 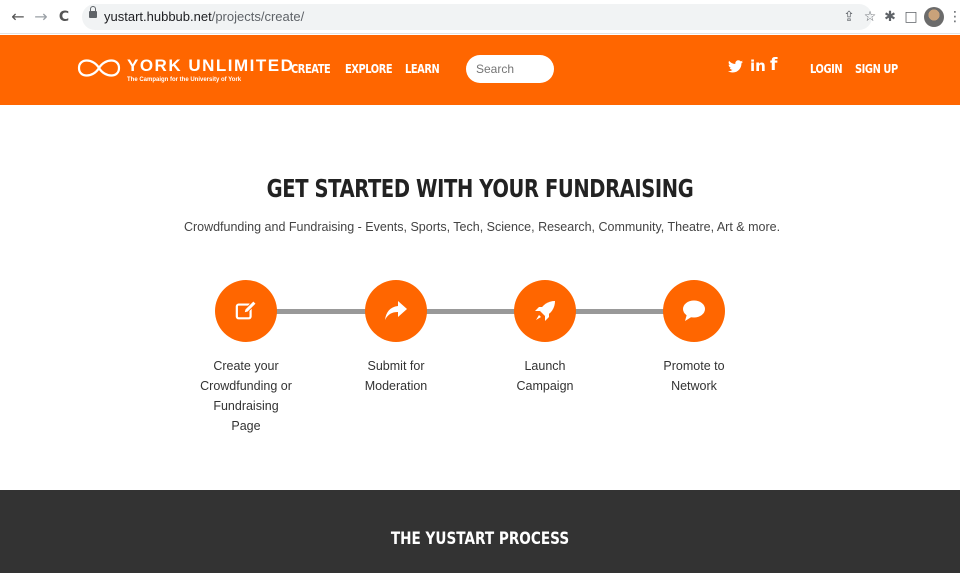 What do you see at coordinates (870, 17) in the screenshot?
I see `bookmark-star-icon: ☆` at bounding box center [870, 17].